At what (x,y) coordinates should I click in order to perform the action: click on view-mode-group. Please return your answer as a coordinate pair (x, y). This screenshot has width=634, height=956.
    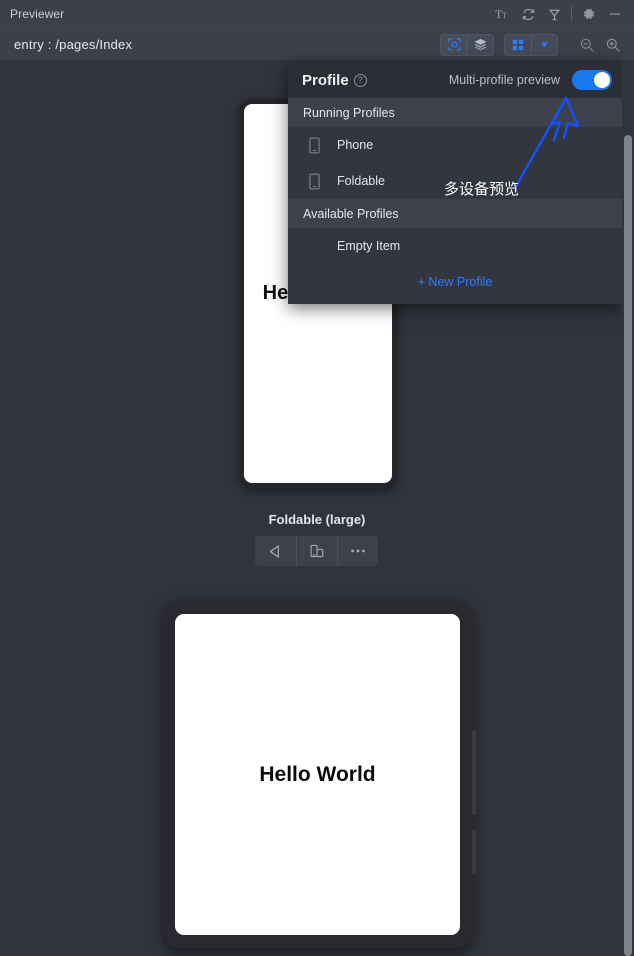
    Looking at the image, I should click on (467, 44).